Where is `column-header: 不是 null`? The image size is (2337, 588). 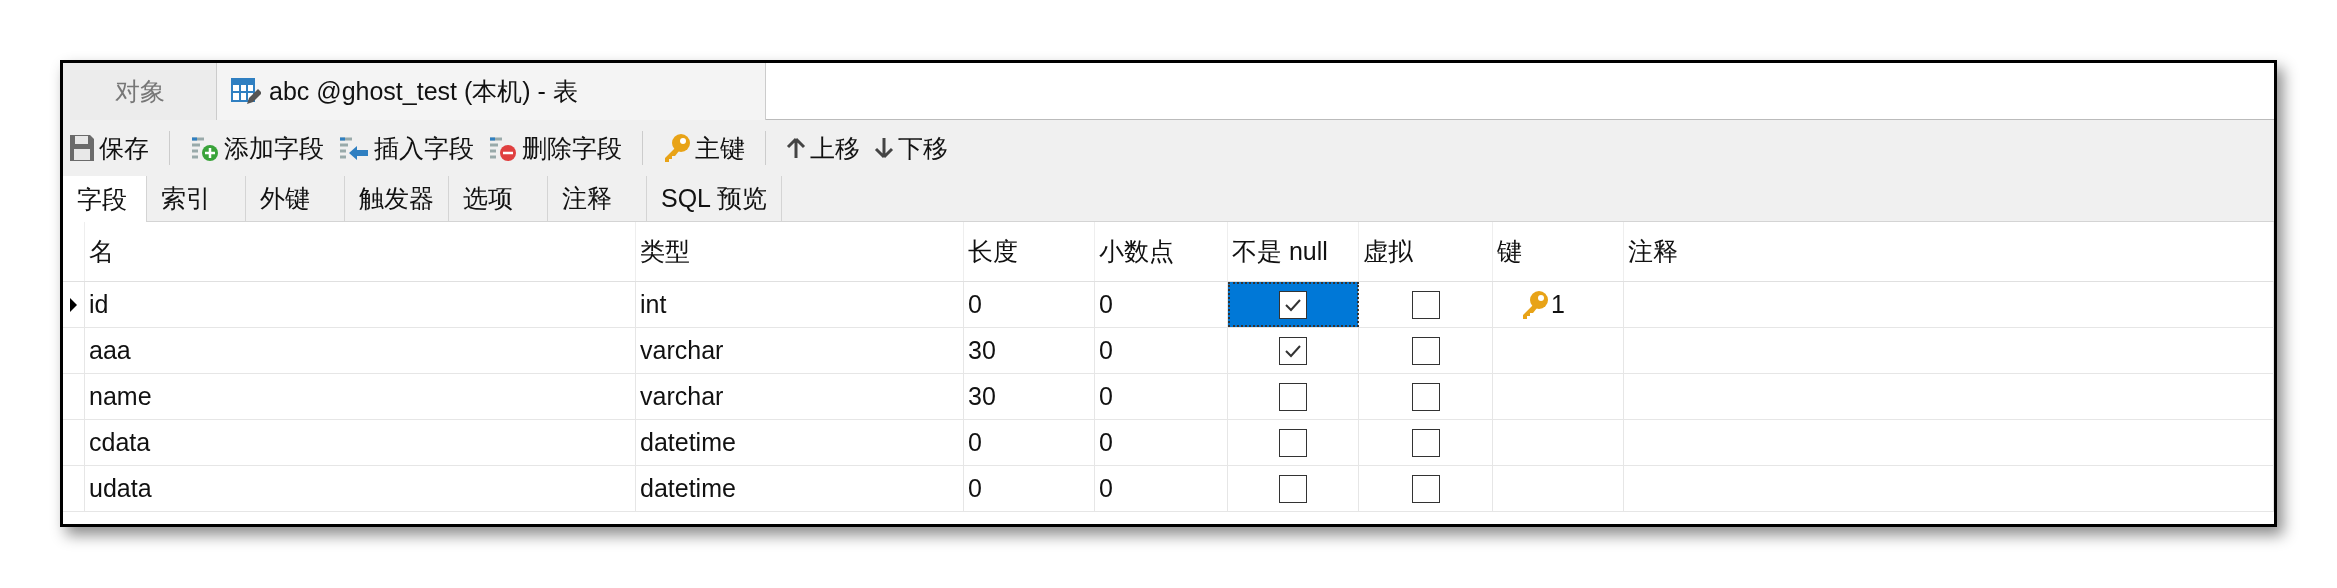
column-header: 不是 null is located at coordinates (1293, 251).